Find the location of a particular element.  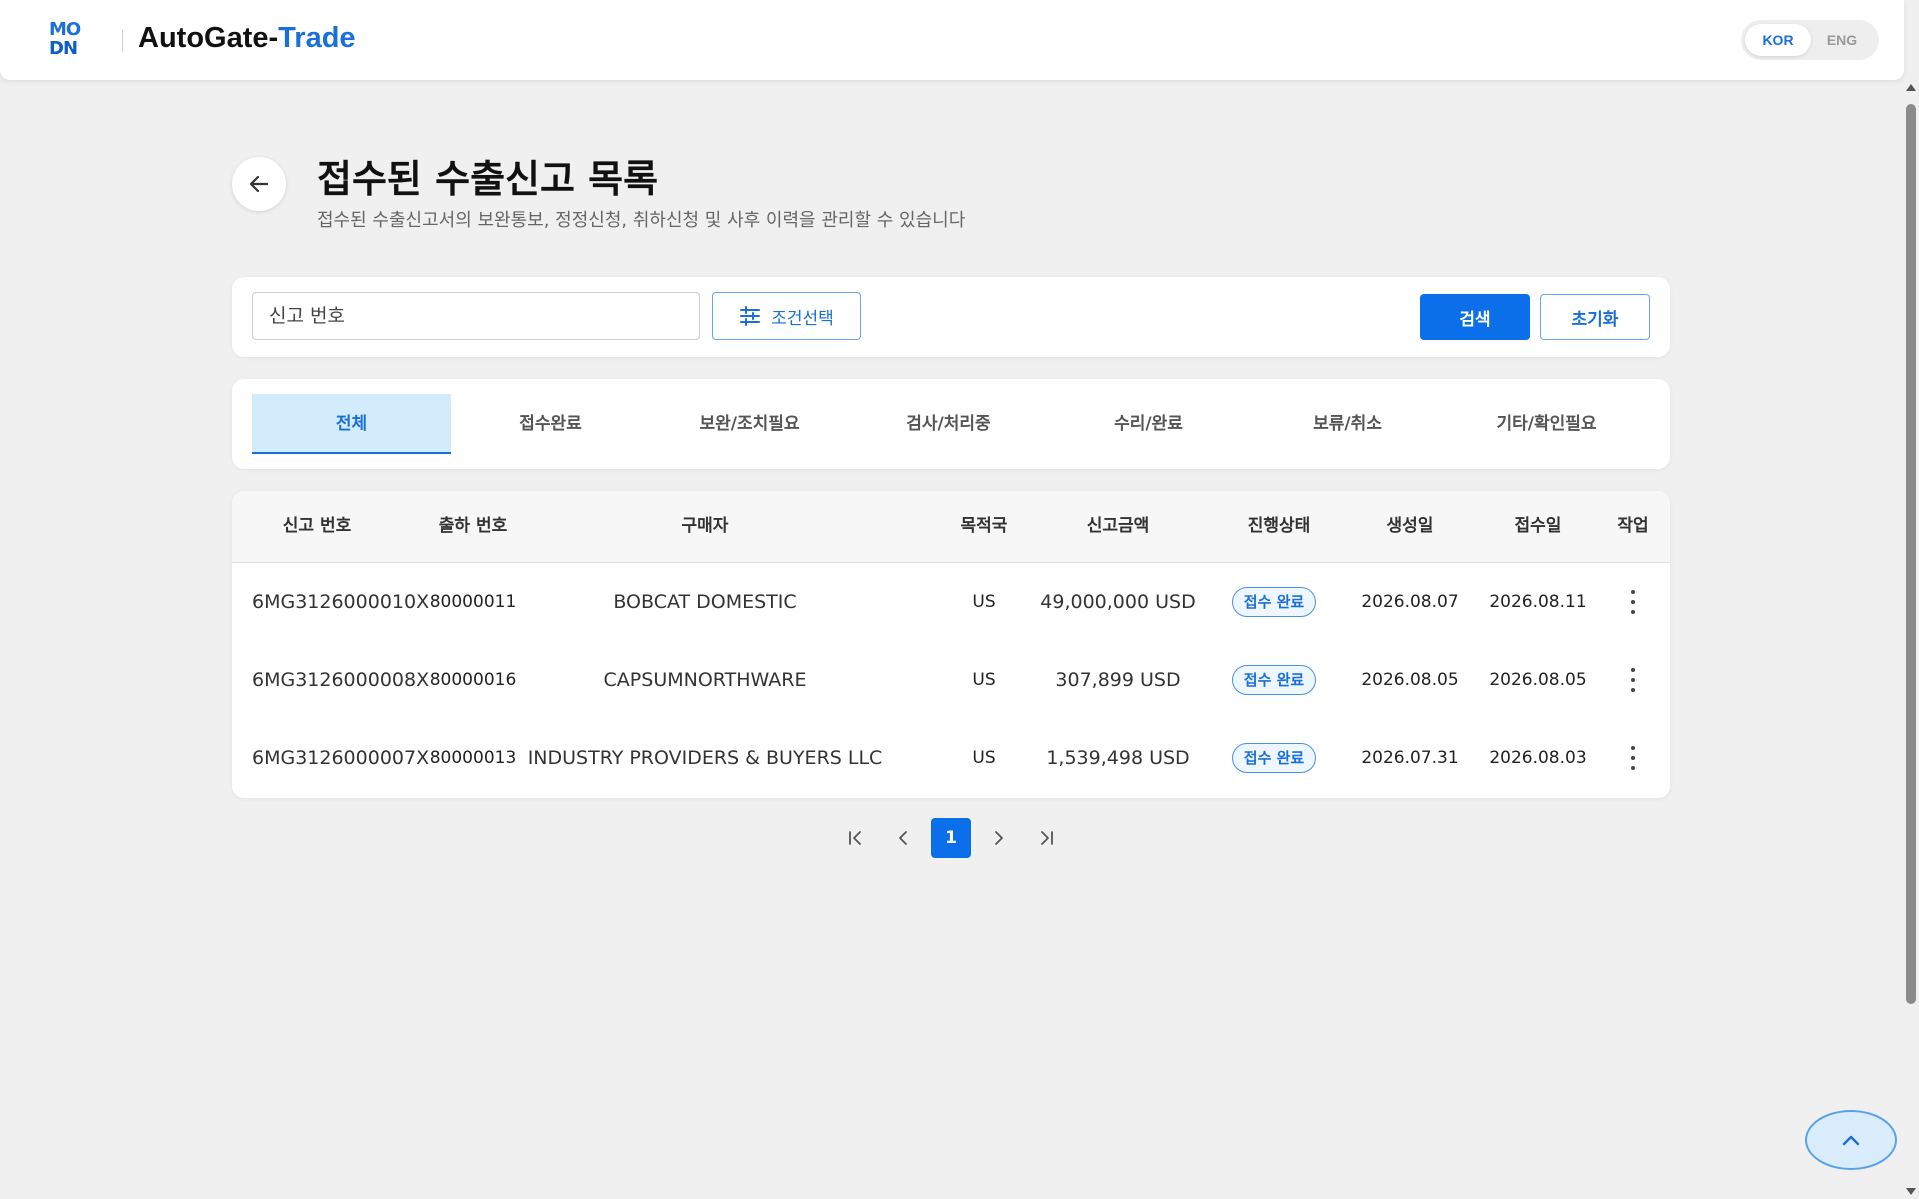

tab-received: 접수완료 is located at coordinates (550, 424).